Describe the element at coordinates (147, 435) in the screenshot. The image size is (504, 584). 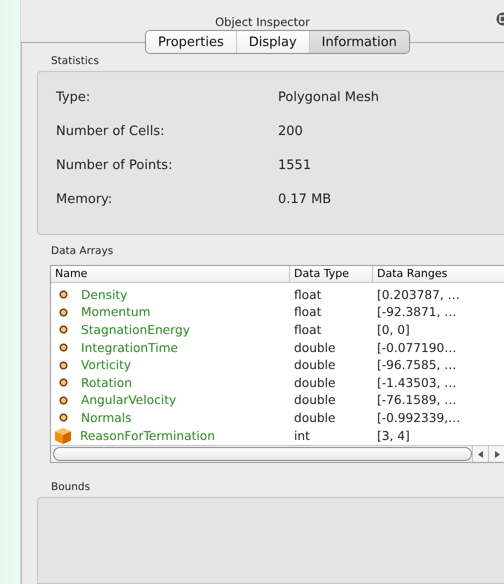
I see `array-name: ReasonForTermination` at that location.